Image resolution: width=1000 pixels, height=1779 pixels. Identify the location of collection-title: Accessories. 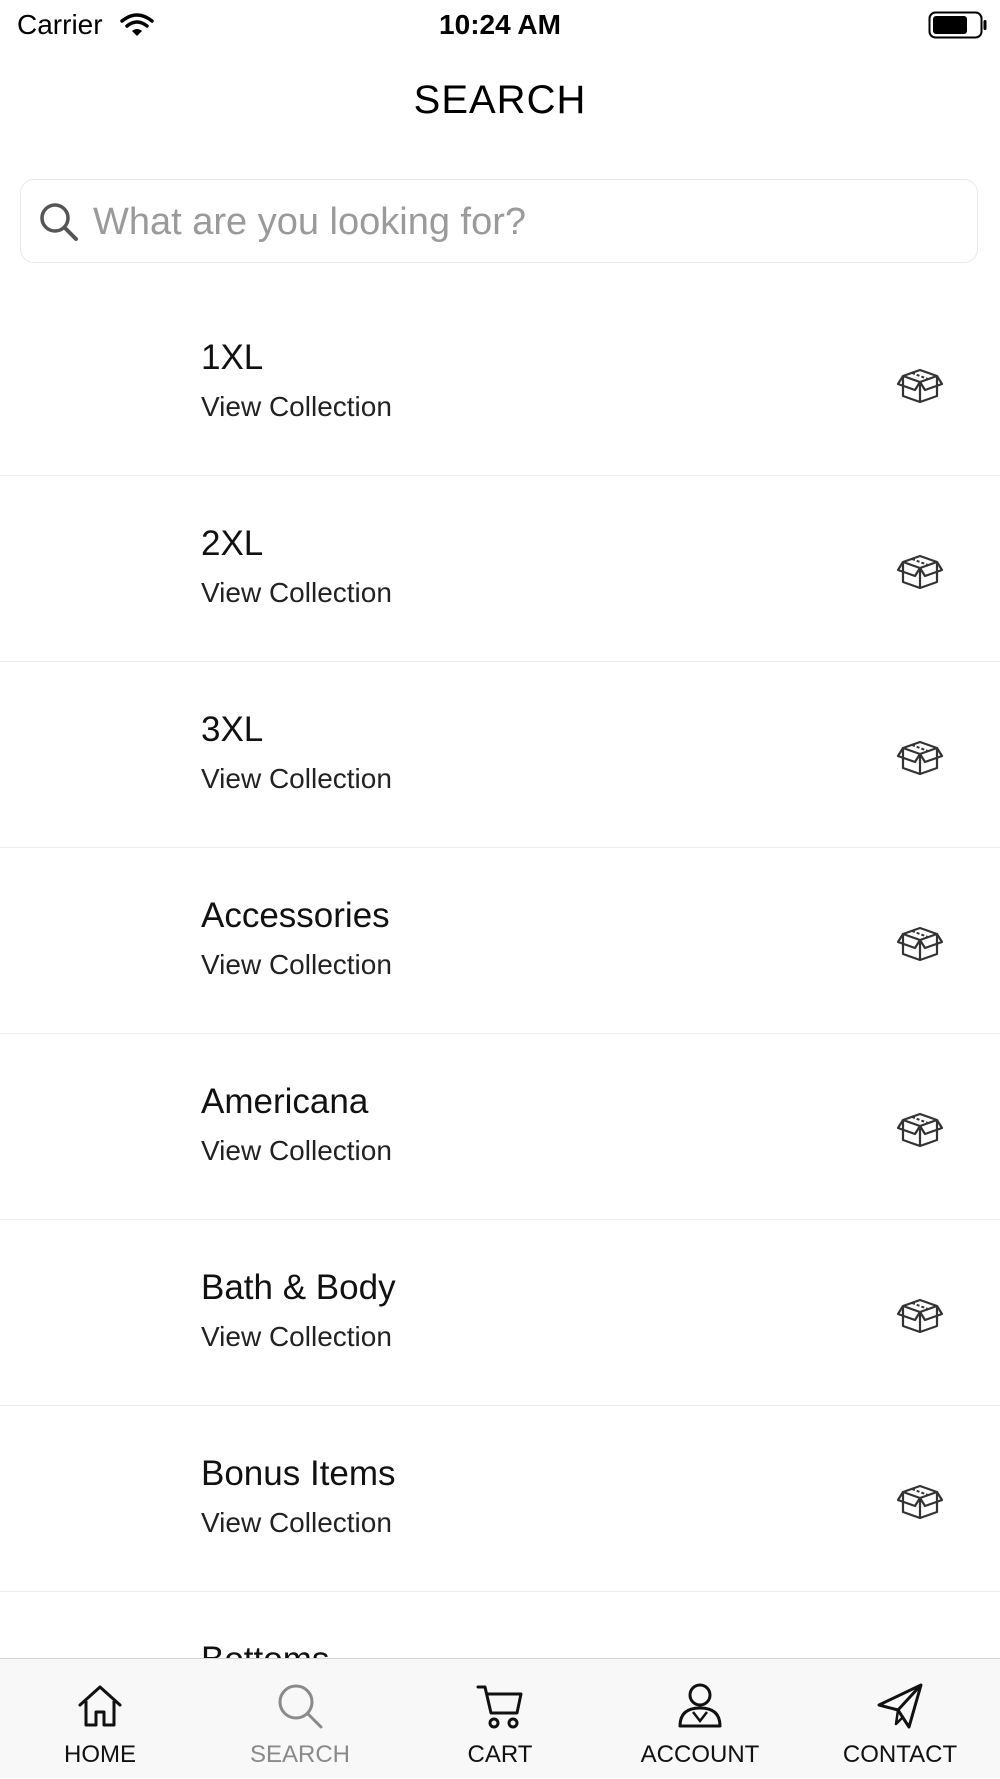
(295, 915).